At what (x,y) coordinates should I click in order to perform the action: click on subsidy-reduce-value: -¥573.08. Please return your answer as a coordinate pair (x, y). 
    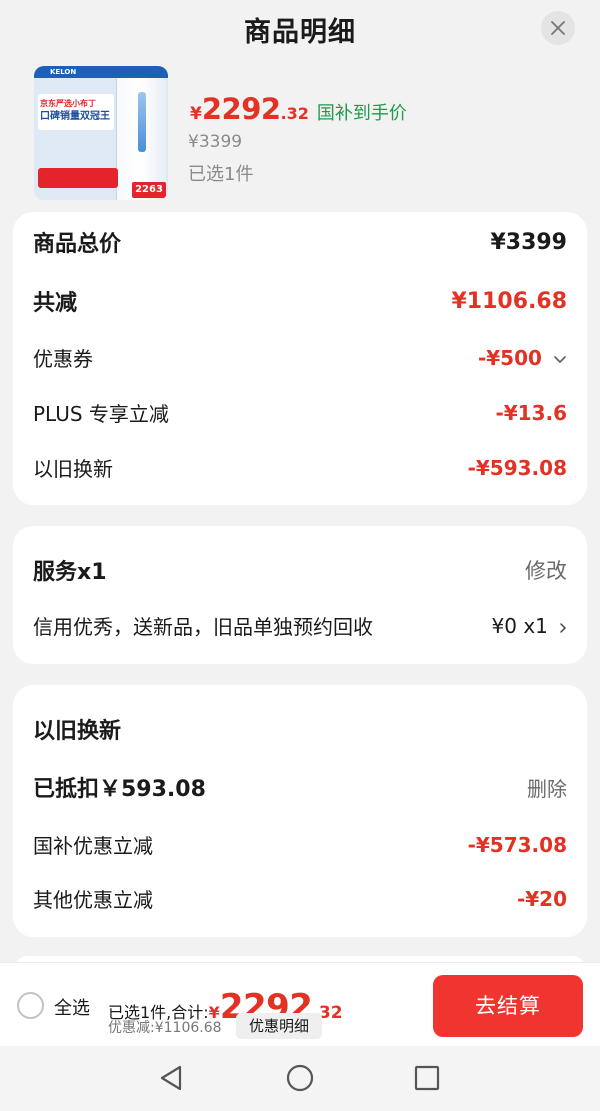
    Looking at the image, I should click on (517, 844).